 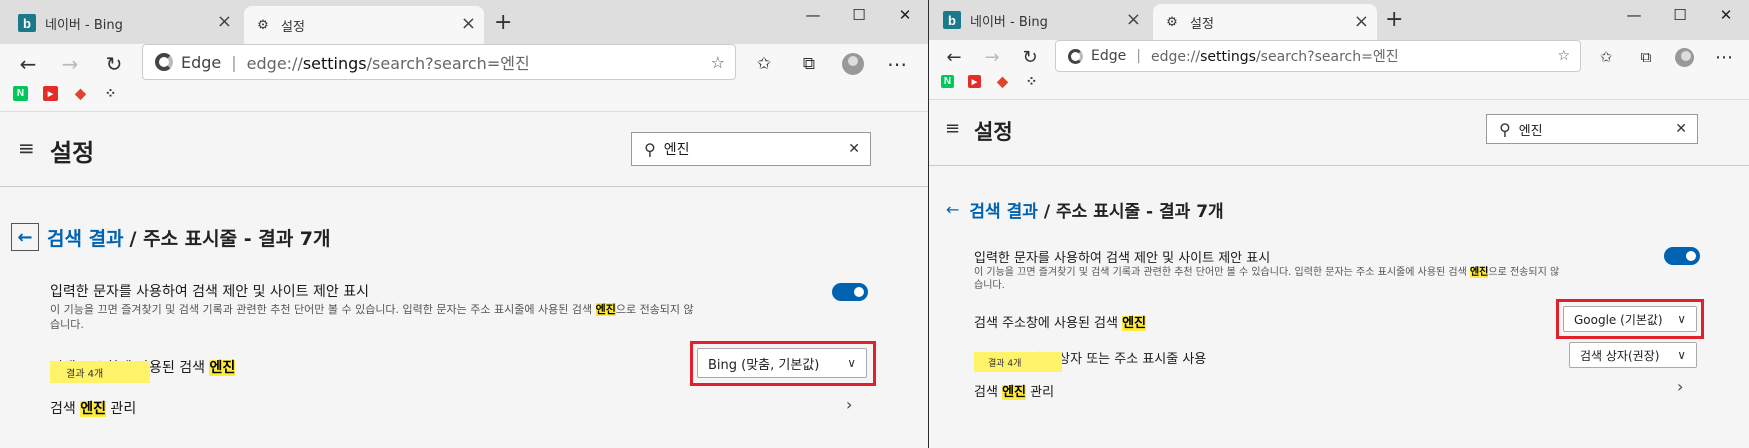 What do you see at coordinates (388, 63) in the screenshot?
I see `address-url: edge://settings/search?search=엔진` at bounding box center [388, 63].